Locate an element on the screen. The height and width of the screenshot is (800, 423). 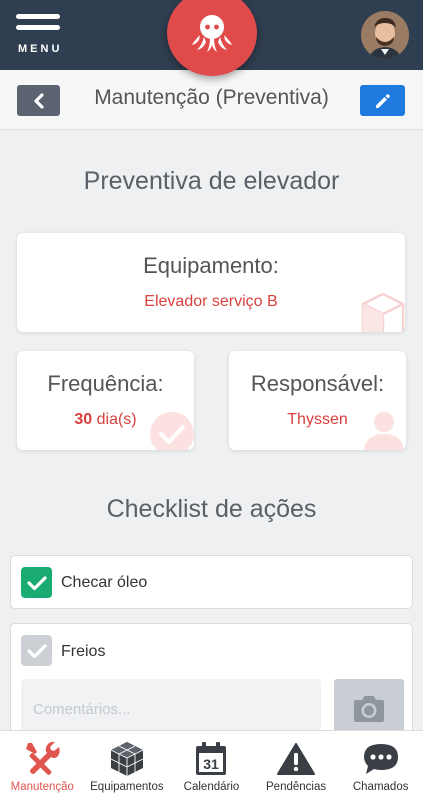
page-title: Manutenção (Preventiva) is located at coordinates (211, 97).